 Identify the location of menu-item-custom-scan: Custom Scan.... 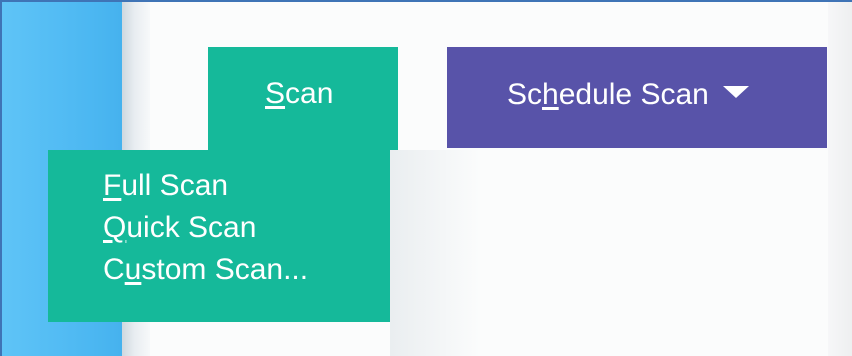
(246, 273).